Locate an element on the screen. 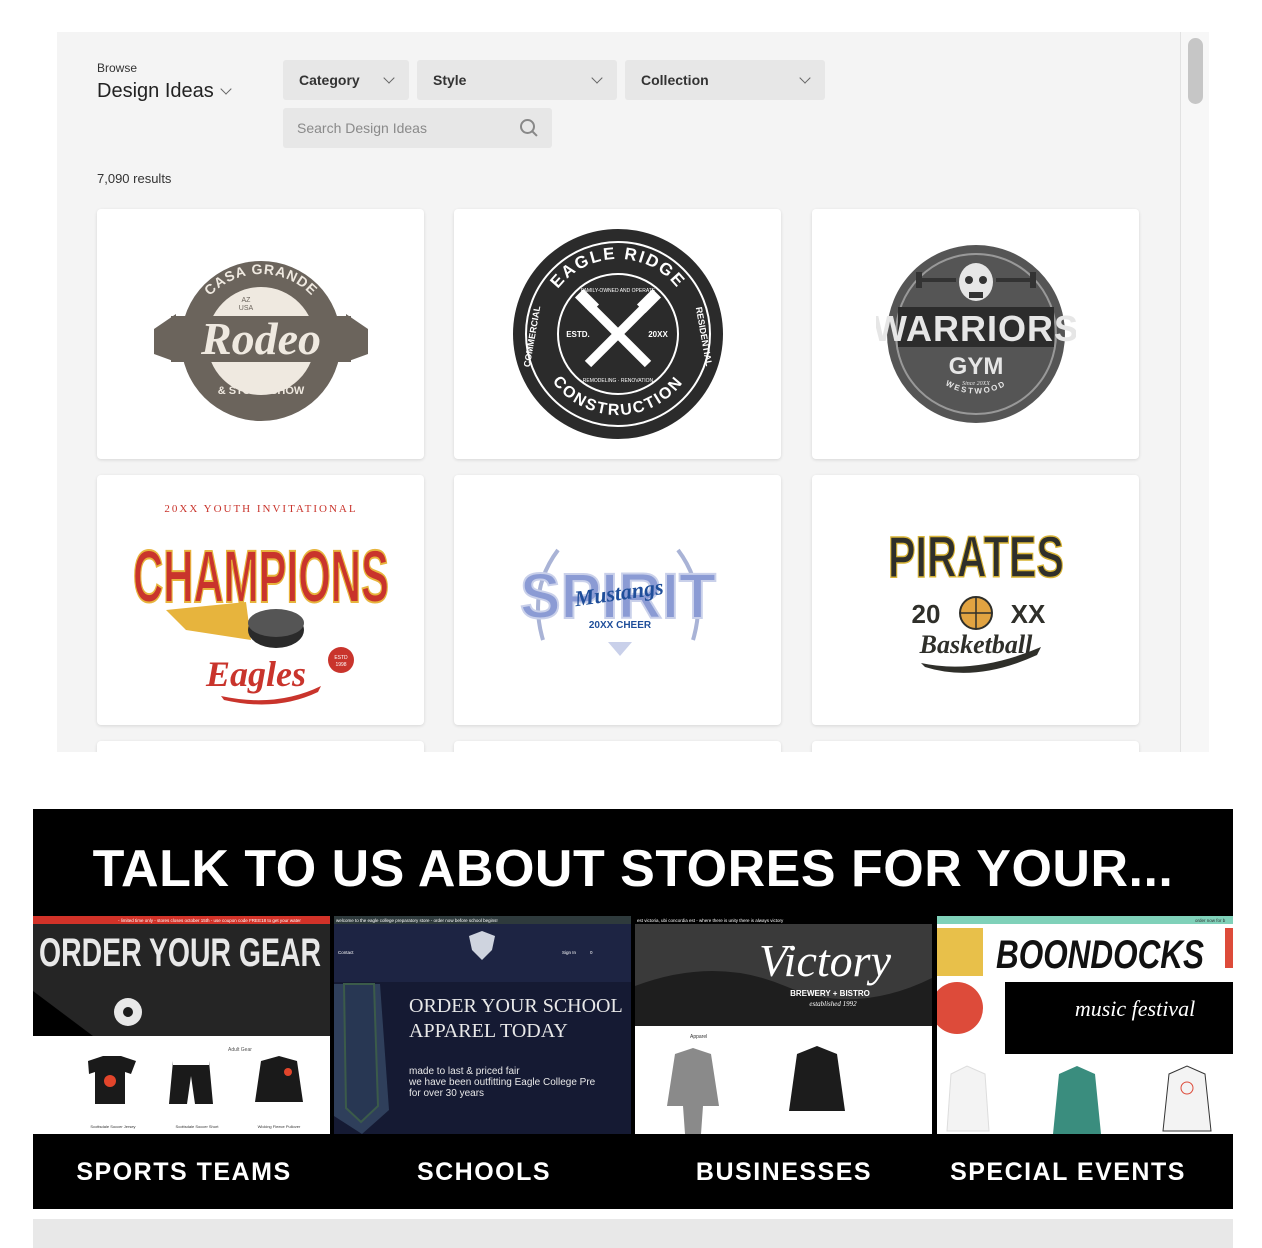 The width and height of the screenshot is (1262, 1248). svg-text: established 1992 is located at coordinates (833, 1004).